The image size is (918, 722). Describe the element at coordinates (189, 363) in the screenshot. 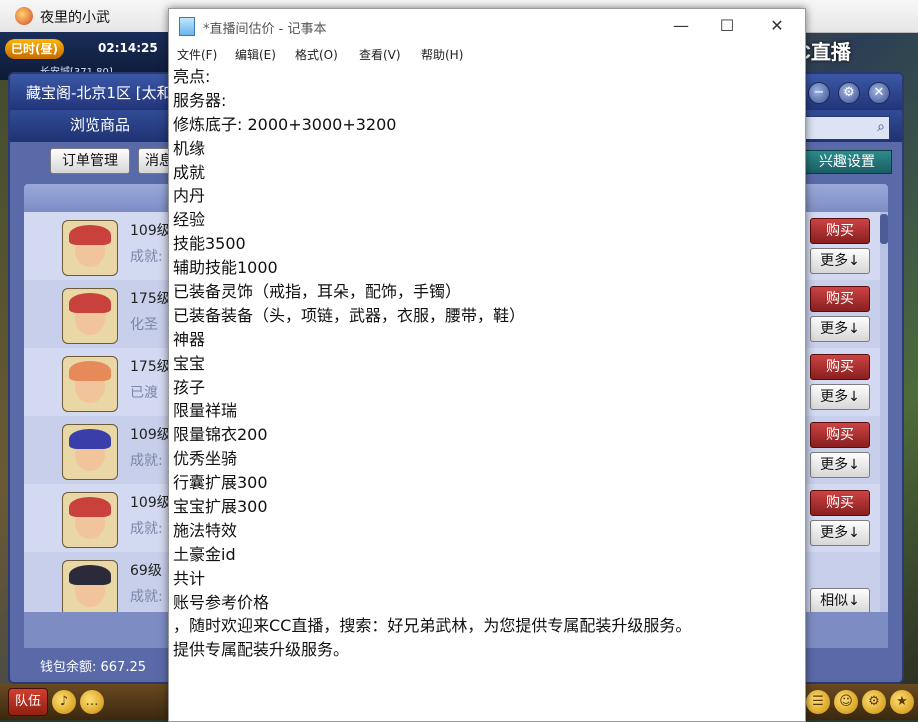

I see `notepad-line: 宝宝` at that location.